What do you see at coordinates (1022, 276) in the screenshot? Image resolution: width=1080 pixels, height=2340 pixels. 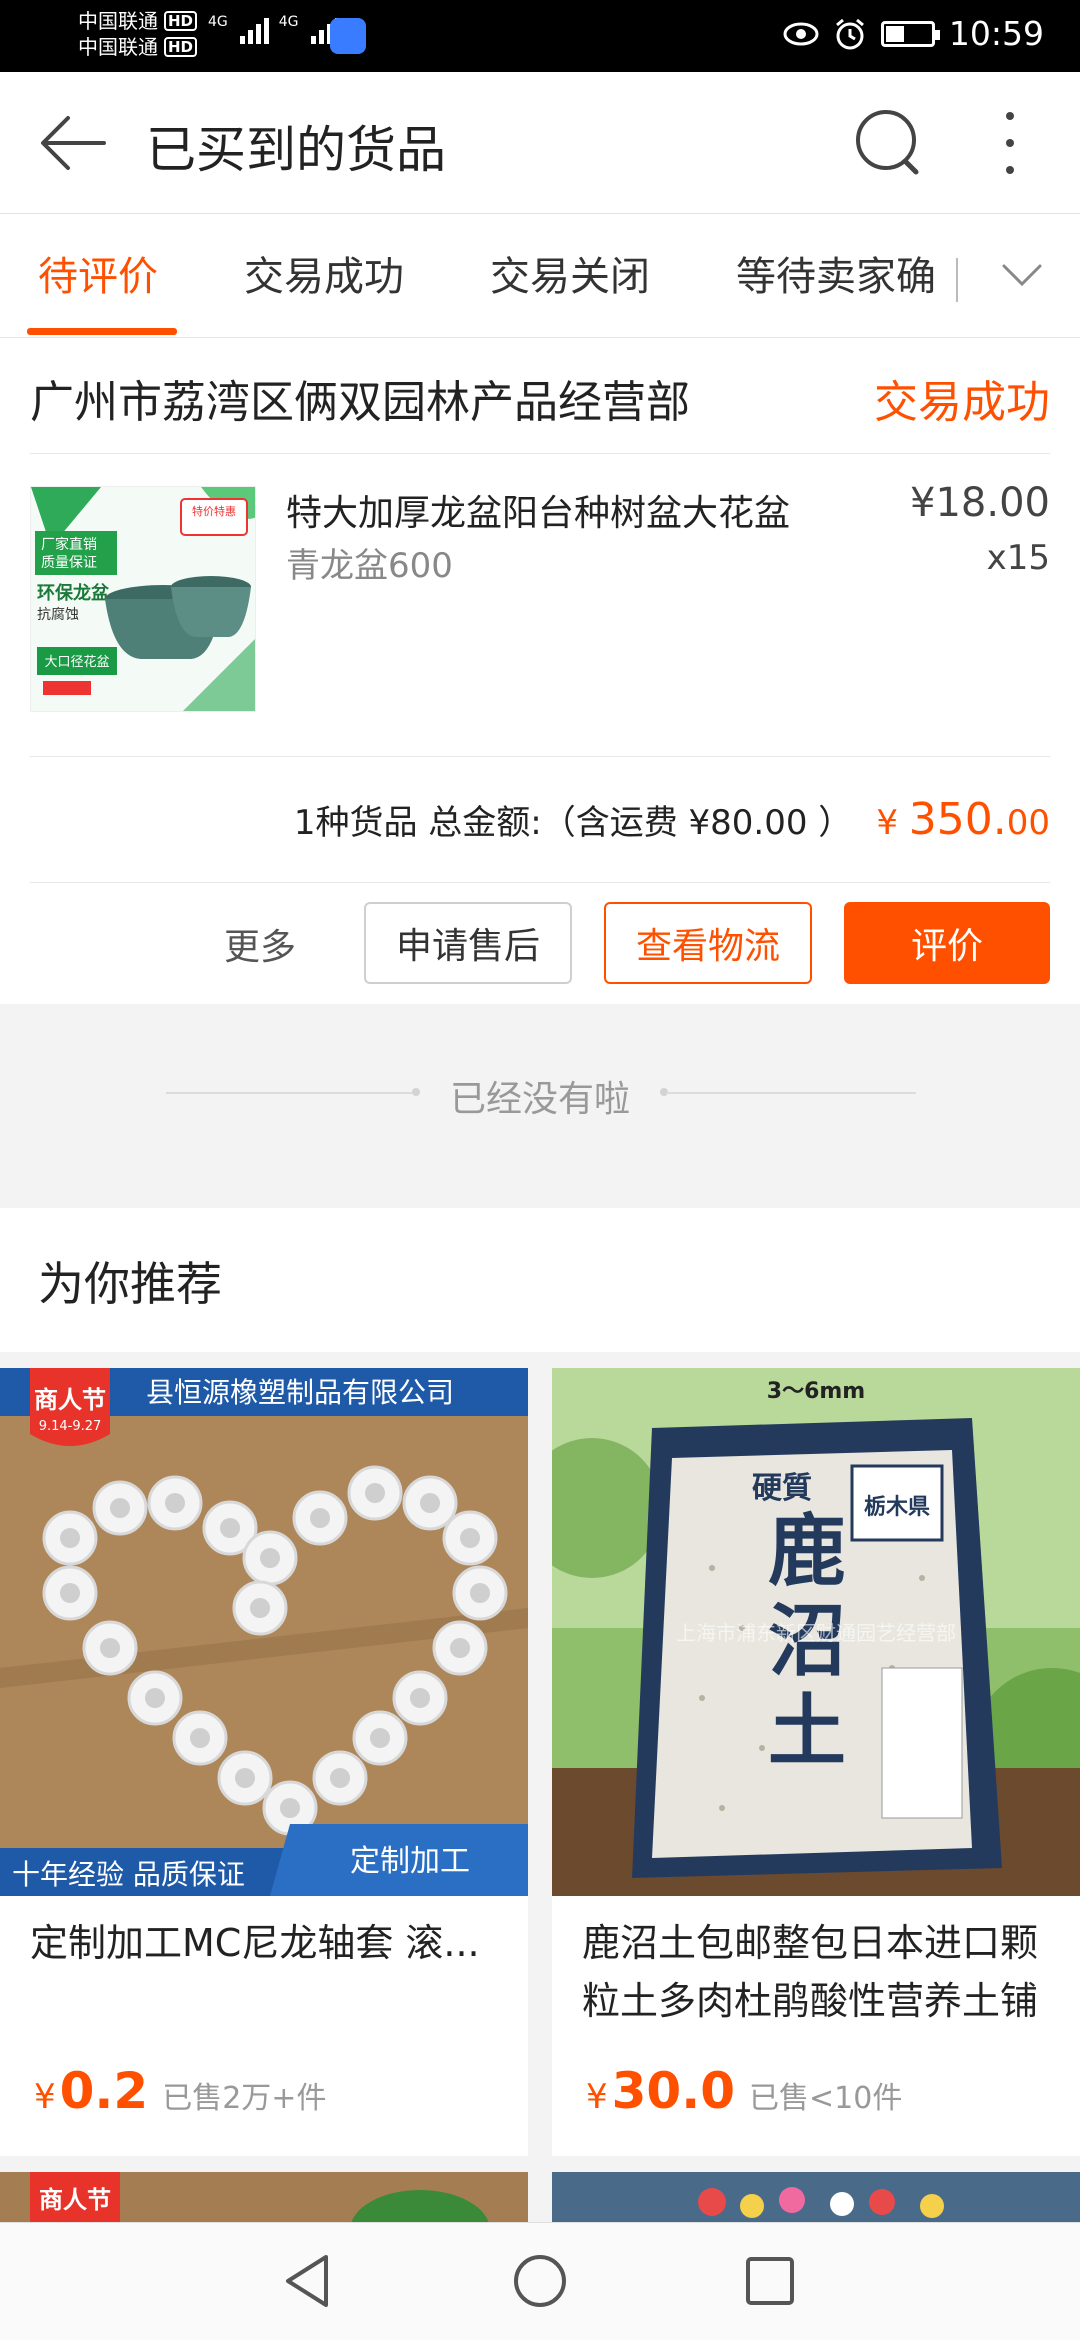 I see `chevron-down-icon` at bounding box center [1022, 276].